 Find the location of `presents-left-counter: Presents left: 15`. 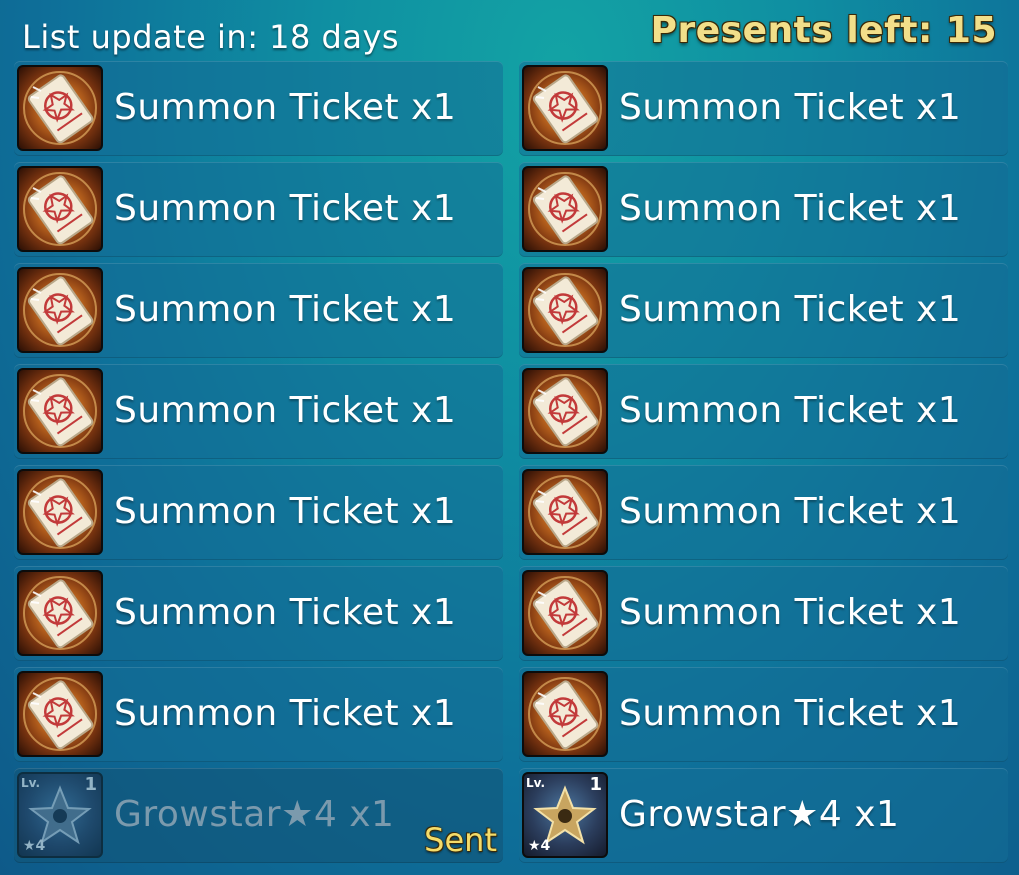

presents-left-counter: Presents left: 15 is located at coordinates (823, 30).